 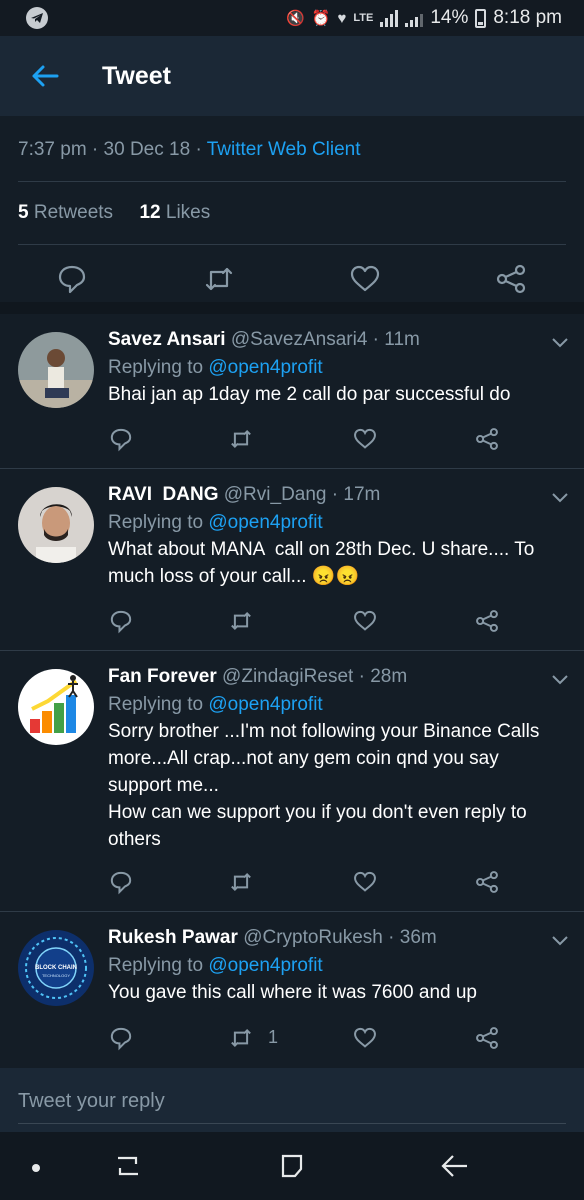 What do you see at coordinates (288, 676) in the screenshot?
I see `author-handle: @ZindagiReset` at bounding box center [288, 676].